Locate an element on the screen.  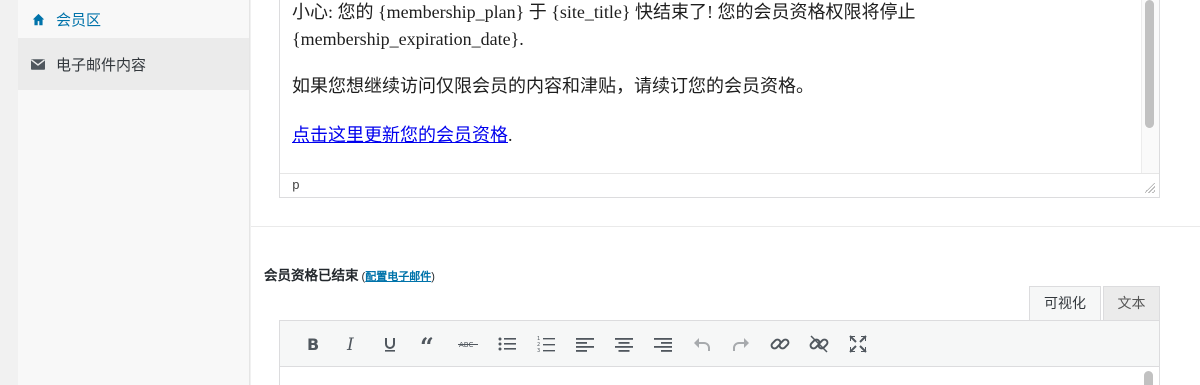
tab-visual: 可视化 is located at coordinates (1065, 303).